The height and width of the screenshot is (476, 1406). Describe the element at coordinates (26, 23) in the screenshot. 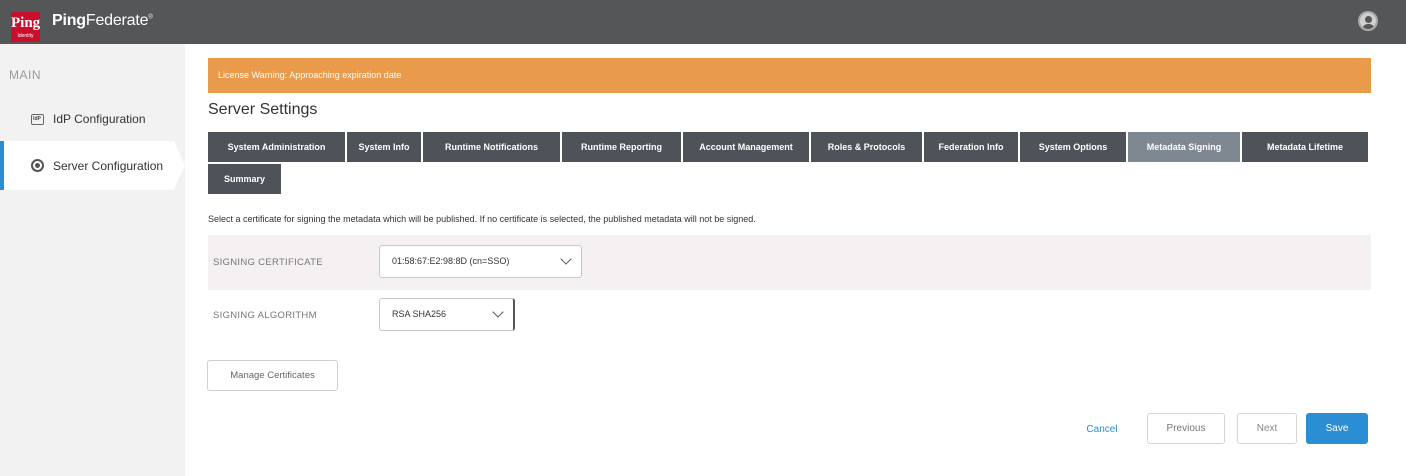

I see `logo-text: Ping` at that location.